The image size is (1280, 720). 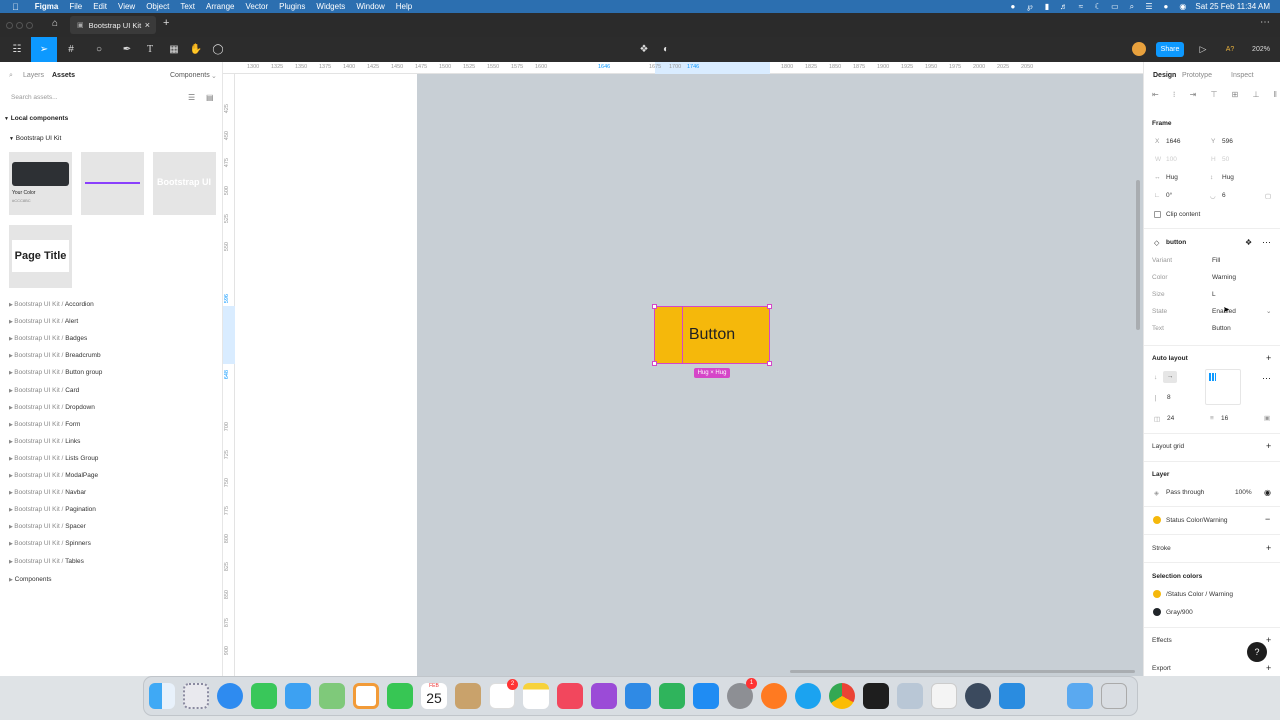 What do you see at coordinates (536, 696) in the screenshot?
I see `notes-icon` at bounding box center [536, 696].